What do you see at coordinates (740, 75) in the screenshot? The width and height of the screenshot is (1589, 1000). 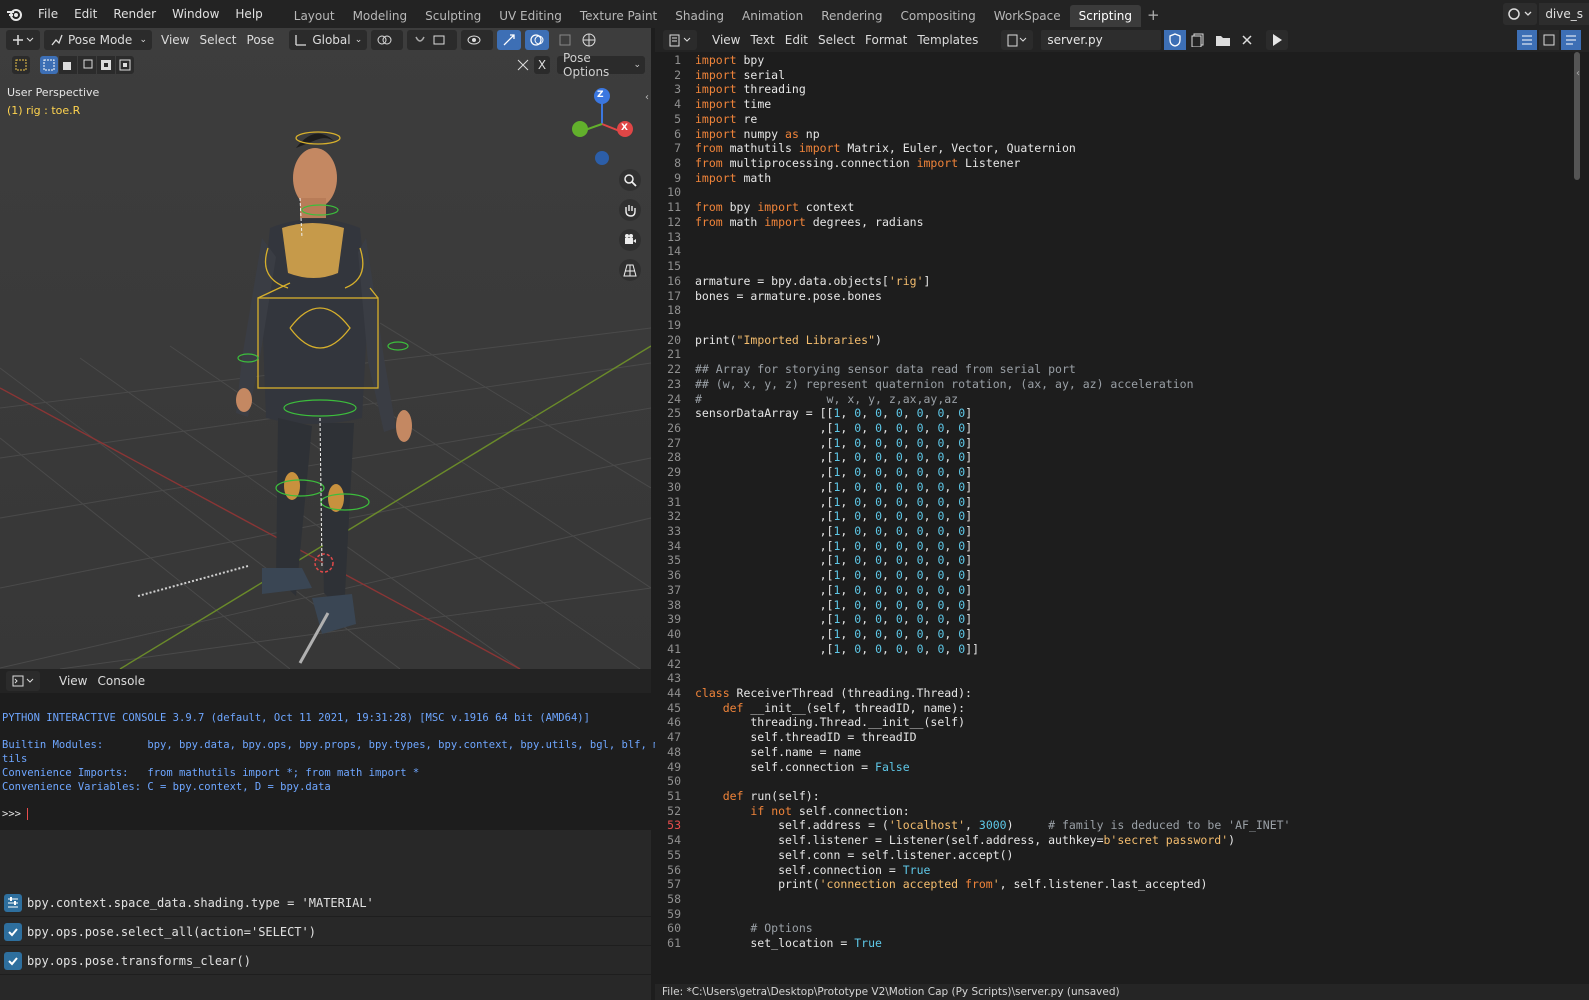 I see `code-line: import serial` at bounding box center [740, 75].